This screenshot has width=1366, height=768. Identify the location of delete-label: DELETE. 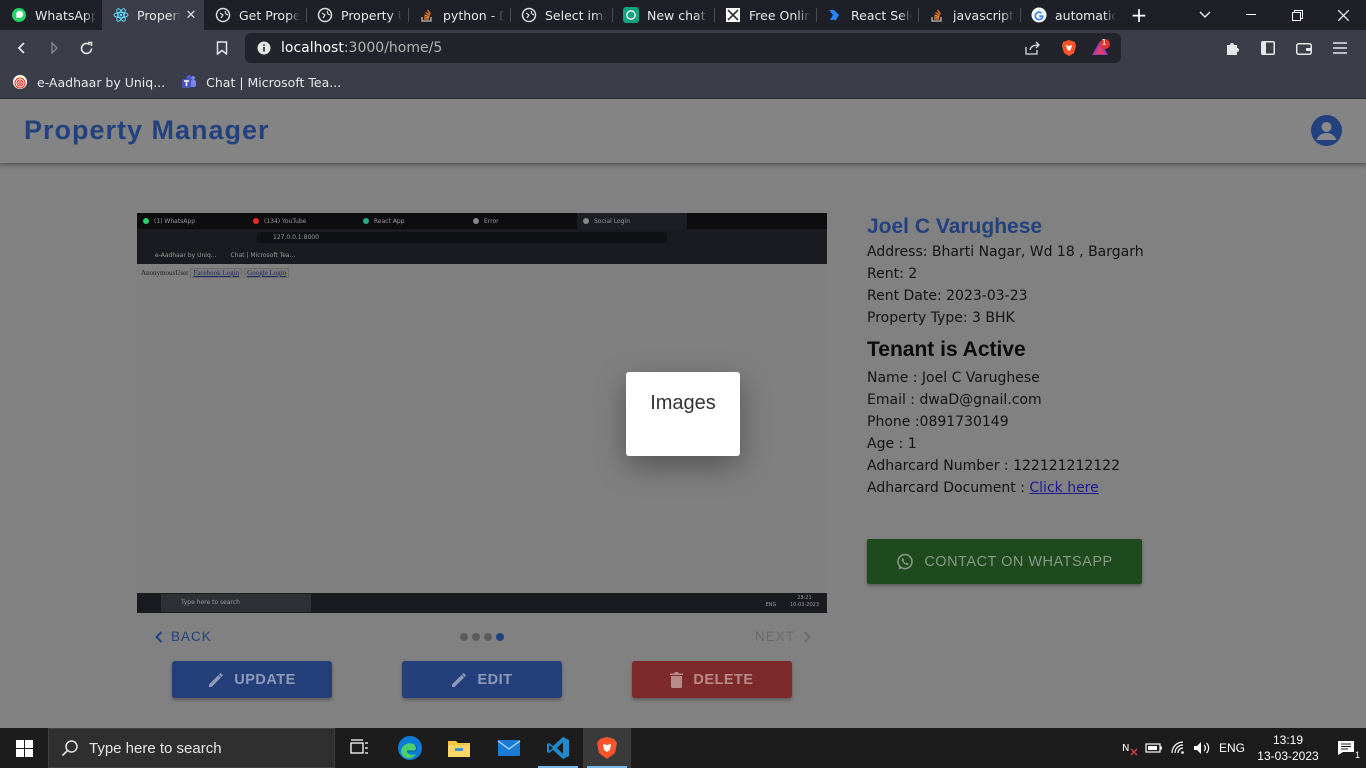
(723, 679).